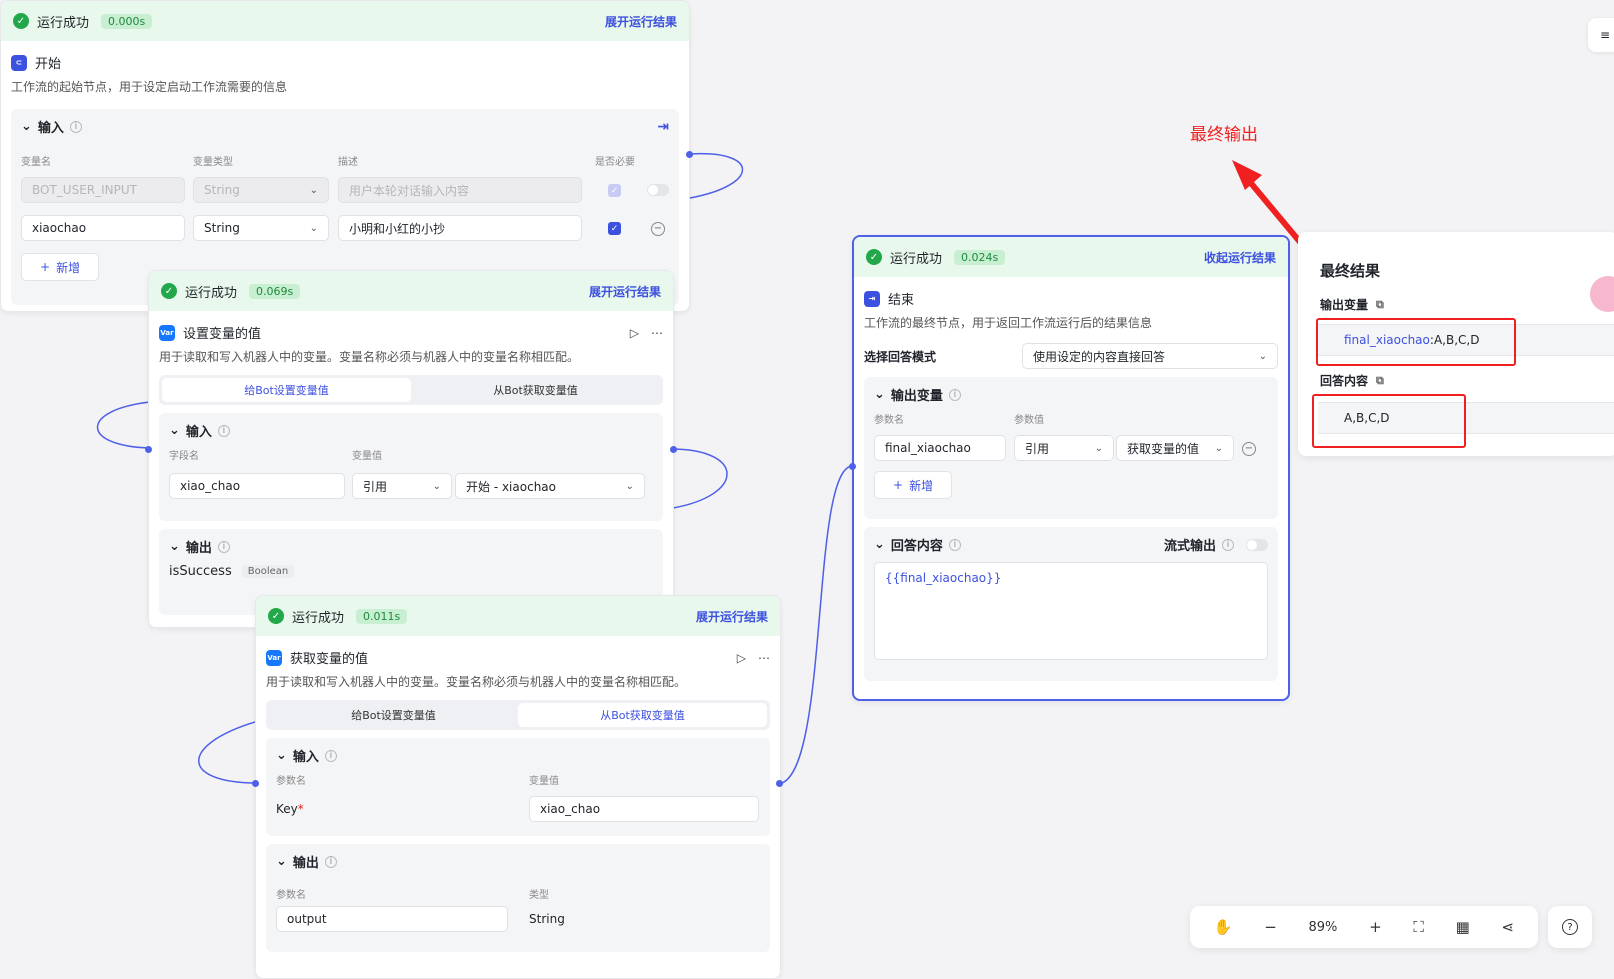  What do you see at coordinates (45, 267) in the screenshot?
I see `plus-icon: +` at bounding box center [45, 267].